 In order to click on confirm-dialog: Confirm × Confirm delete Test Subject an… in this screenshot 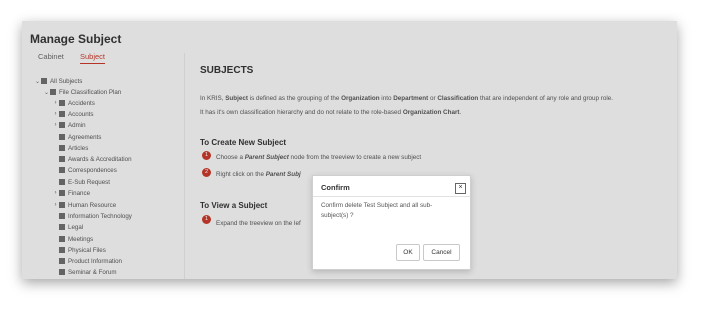, I will do `click(391, 222)`.